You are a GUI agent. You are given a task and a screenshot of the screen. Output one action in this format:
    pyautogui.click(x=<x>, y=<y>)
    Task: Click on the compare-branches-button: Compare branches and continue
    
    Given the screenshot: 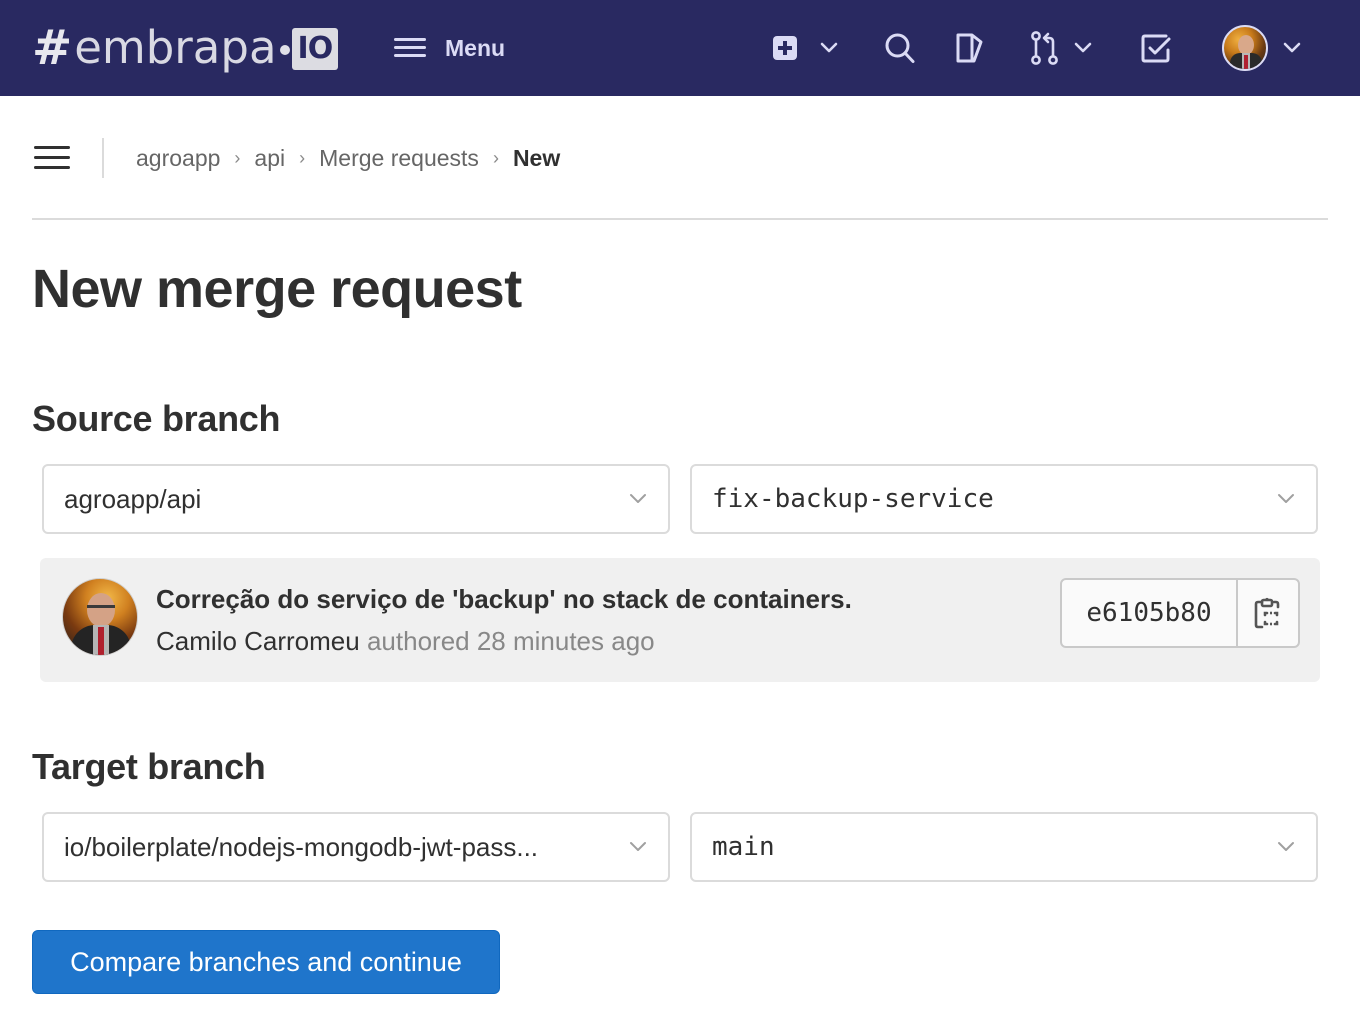 What is the action you would take?
    pyautogui.click(x=266, y=962)
    